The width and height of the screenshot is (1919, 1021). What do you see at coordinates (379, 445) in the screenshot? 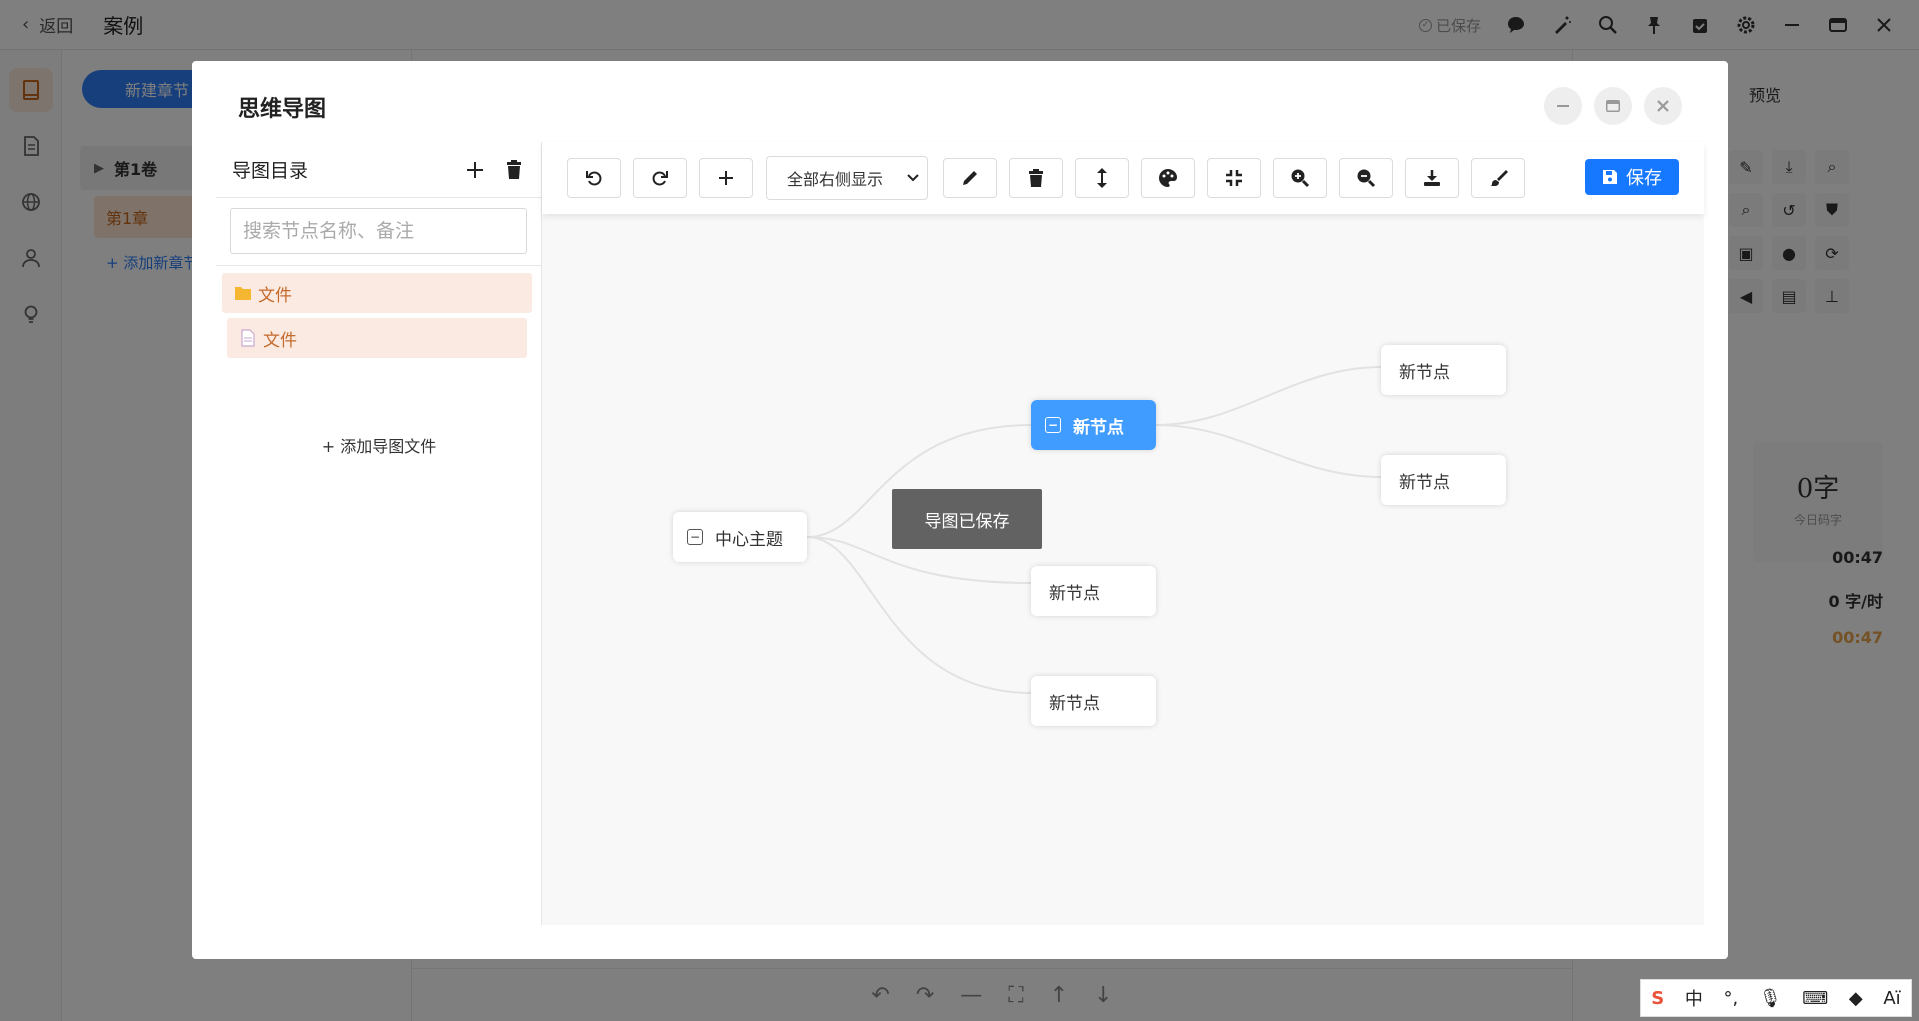
I see `add-mindmap-file-link: + 添加导图文件` at bounding box center [379, 445].